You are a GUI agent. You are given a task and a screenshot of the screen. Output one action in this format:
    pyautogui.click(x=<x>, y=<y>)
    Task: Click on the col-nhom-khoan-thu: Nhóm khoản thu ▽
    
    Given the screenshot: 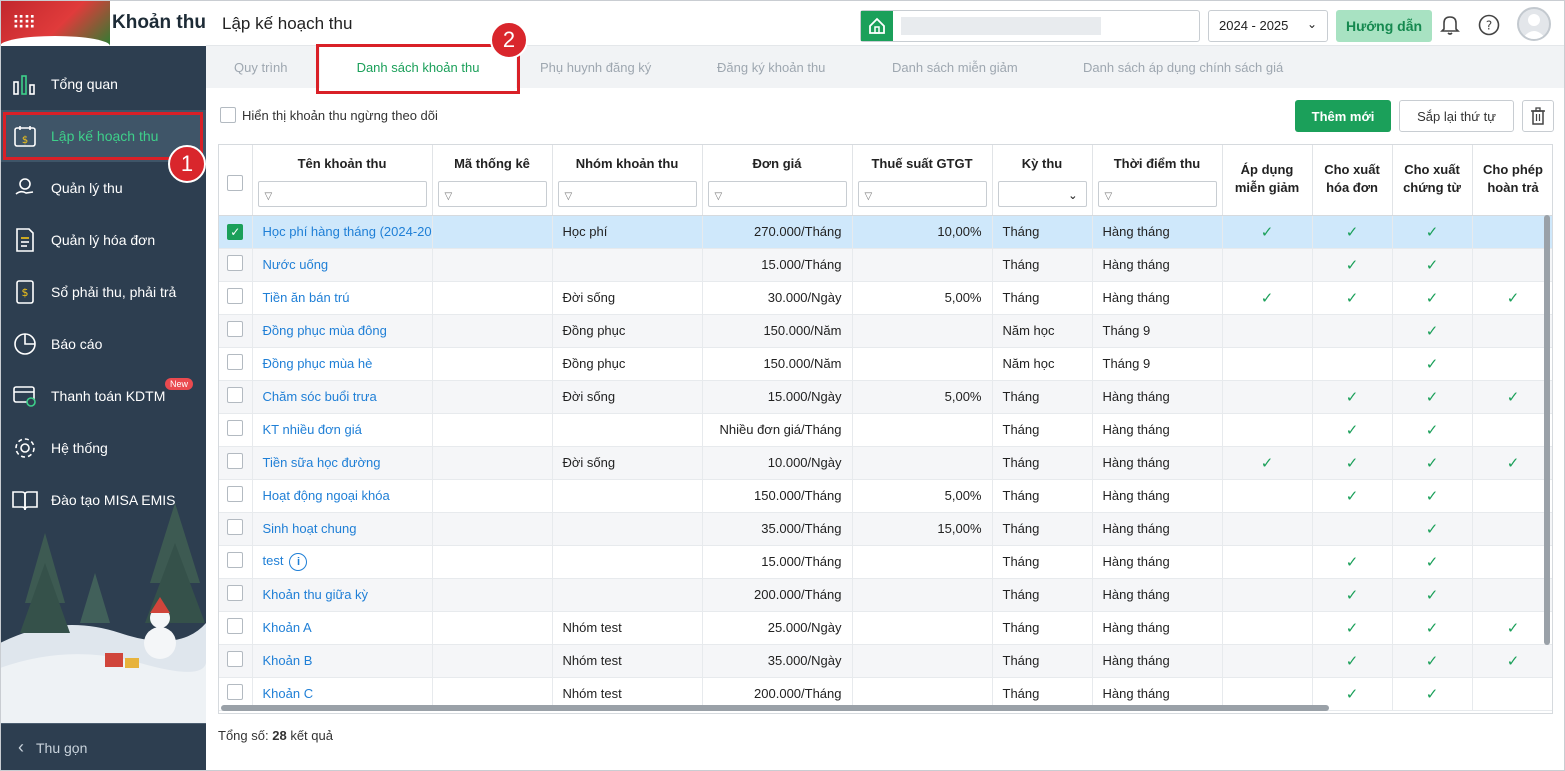 What is the action you would take?
    pyautogui.click(x=627, y=180)
    